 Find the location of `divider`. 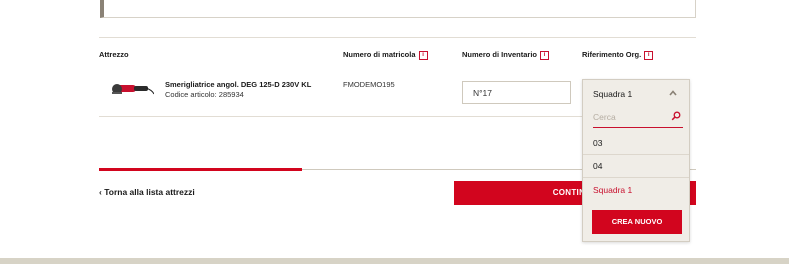

divider is located at coordinates (397, 37).